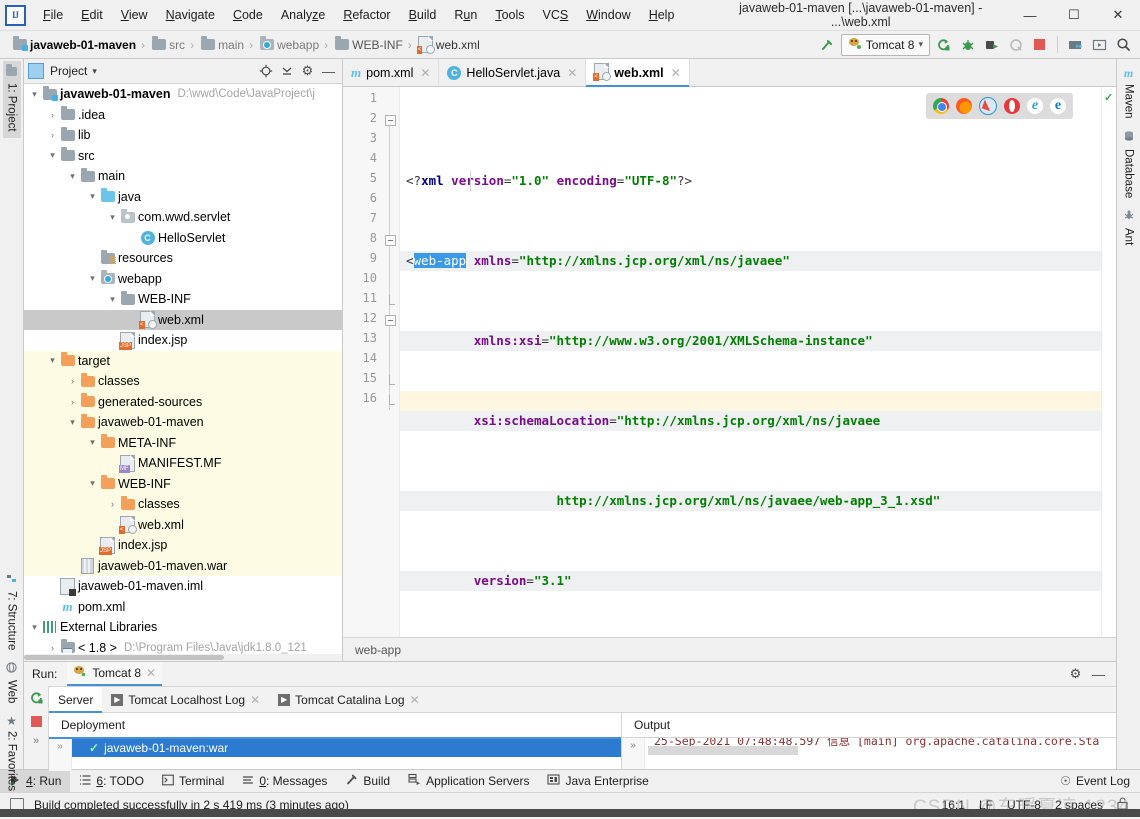 This screenshot has width=1140, height=819. What do you see at coordinates (1030, 15) in the screenshot?
I see `minimize-button: —` at bounding box center [1030, 15].